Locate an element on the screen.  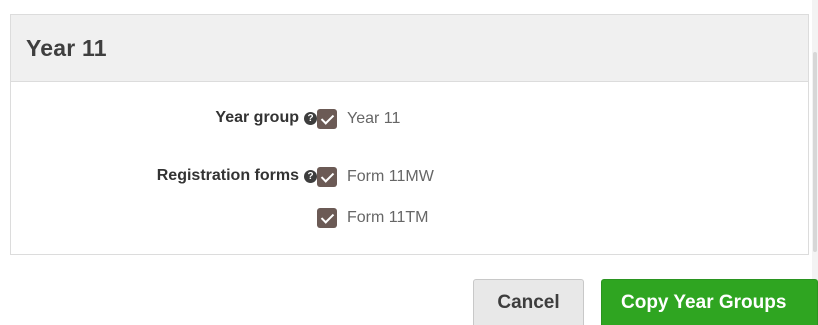
year-group-option-year-11: Year 11 is located at coordinates (358, 119).